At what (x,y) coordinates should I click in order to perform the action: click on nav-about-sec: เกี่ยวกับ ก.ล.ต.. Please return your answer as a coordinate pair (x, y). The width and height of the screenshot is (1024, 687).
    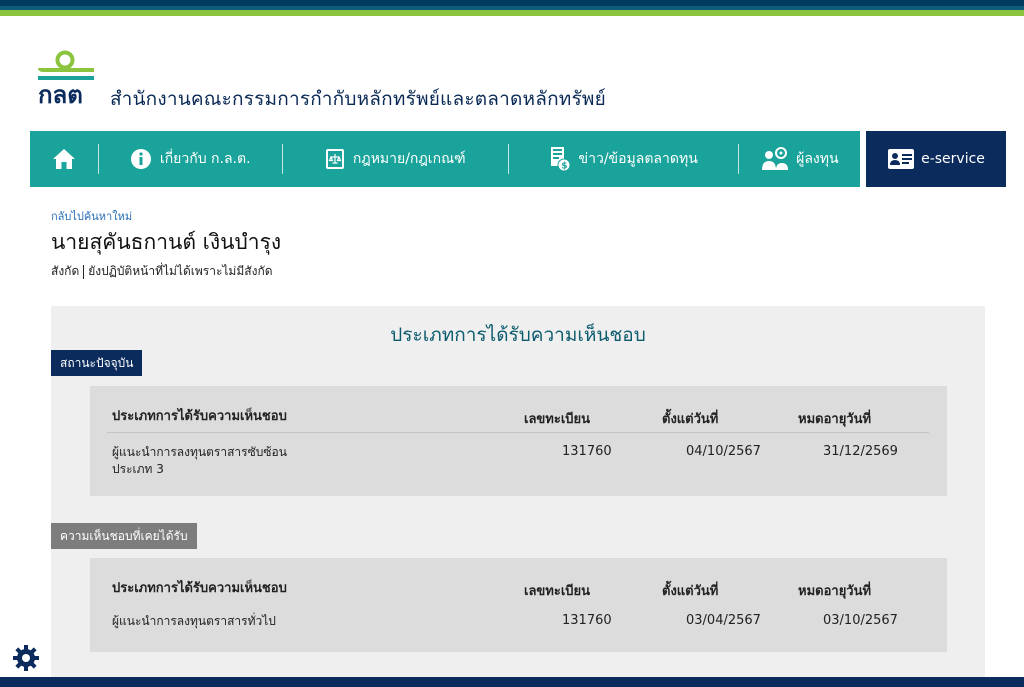
    Looking at the image, I should click on (190, 159).